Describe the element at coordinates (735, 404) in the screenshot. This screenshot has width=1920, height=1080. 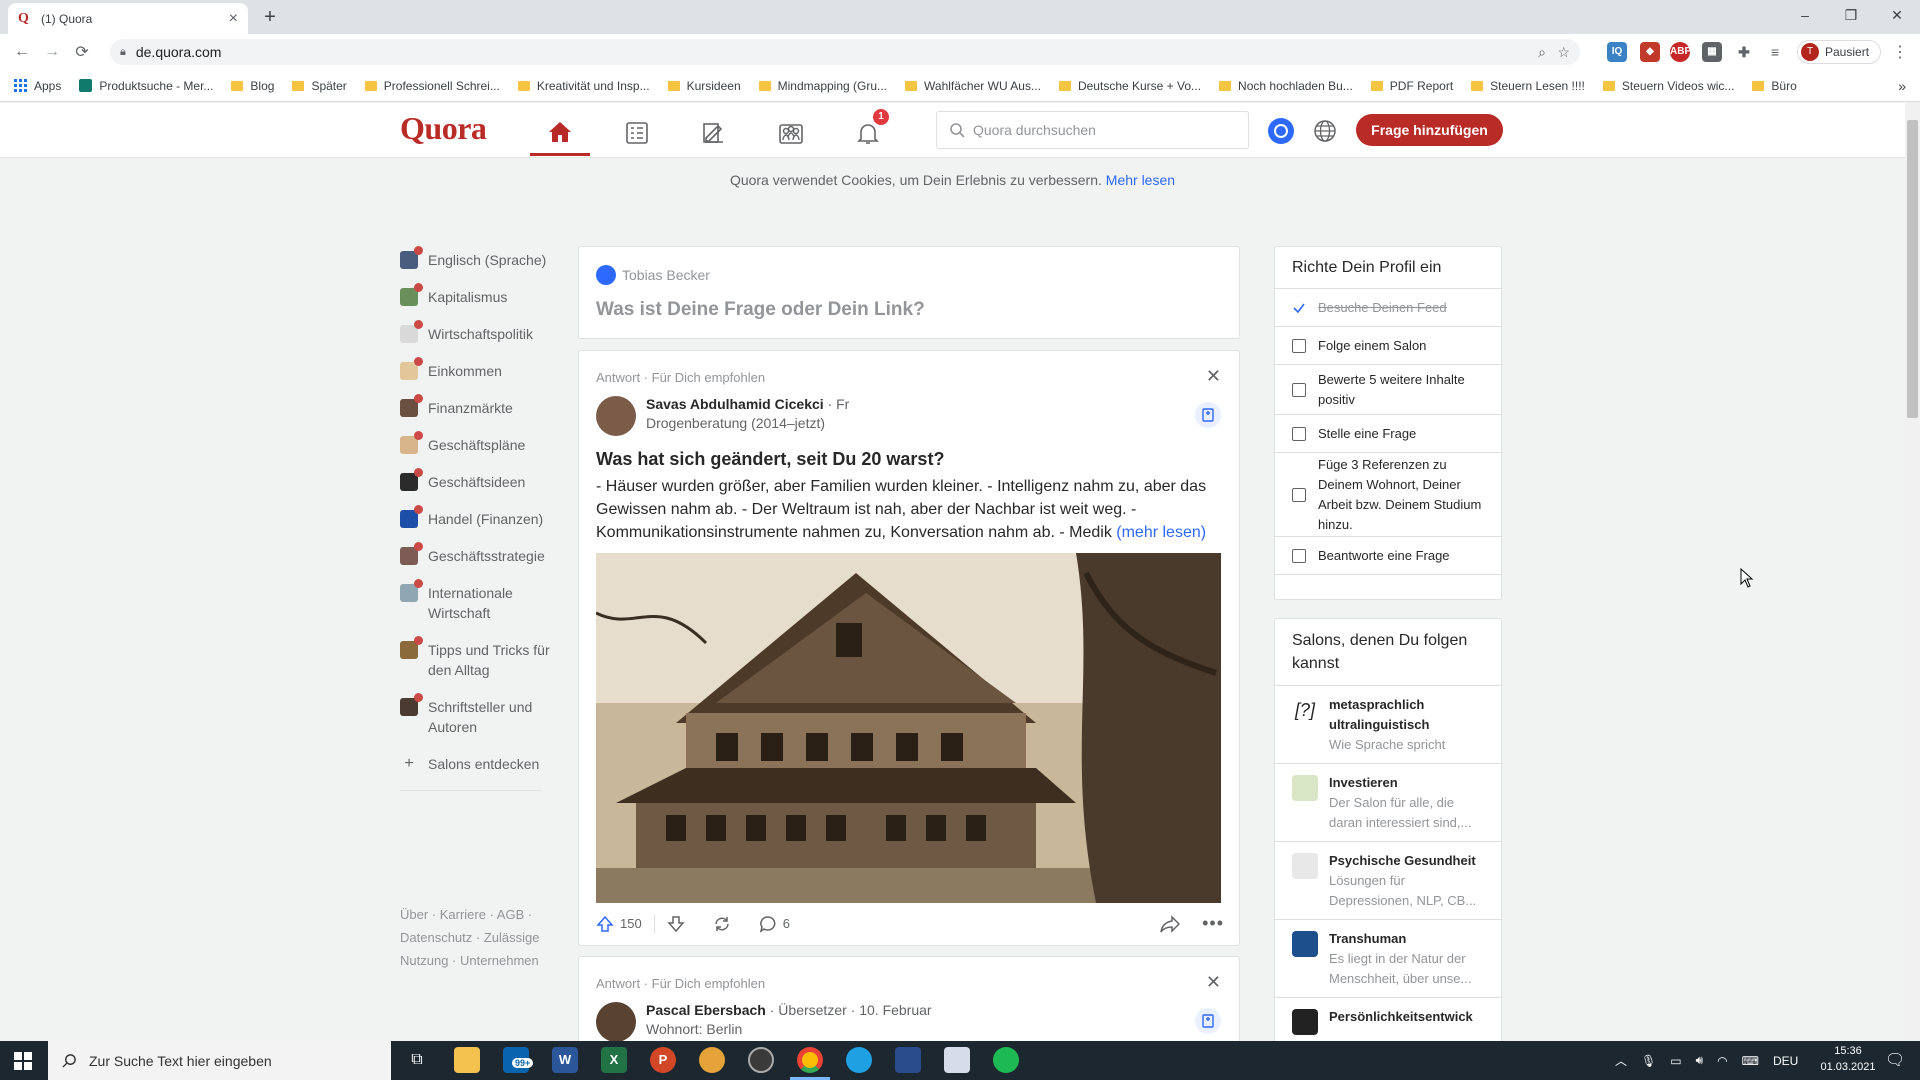
I see `author-name: Savas Abdulhamid Cicekci` at that location.